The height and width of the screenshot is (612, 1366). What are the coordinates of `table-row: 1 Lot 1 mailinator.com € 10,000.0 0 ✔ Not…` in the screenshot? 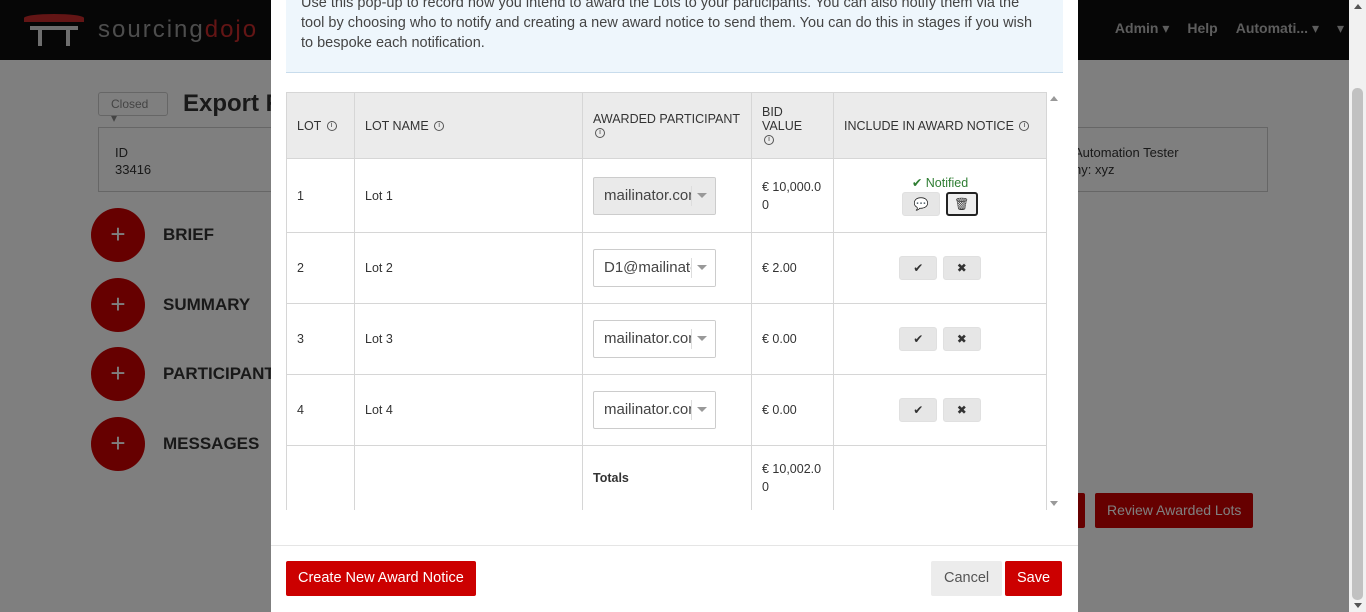 It's located at (666, 195).